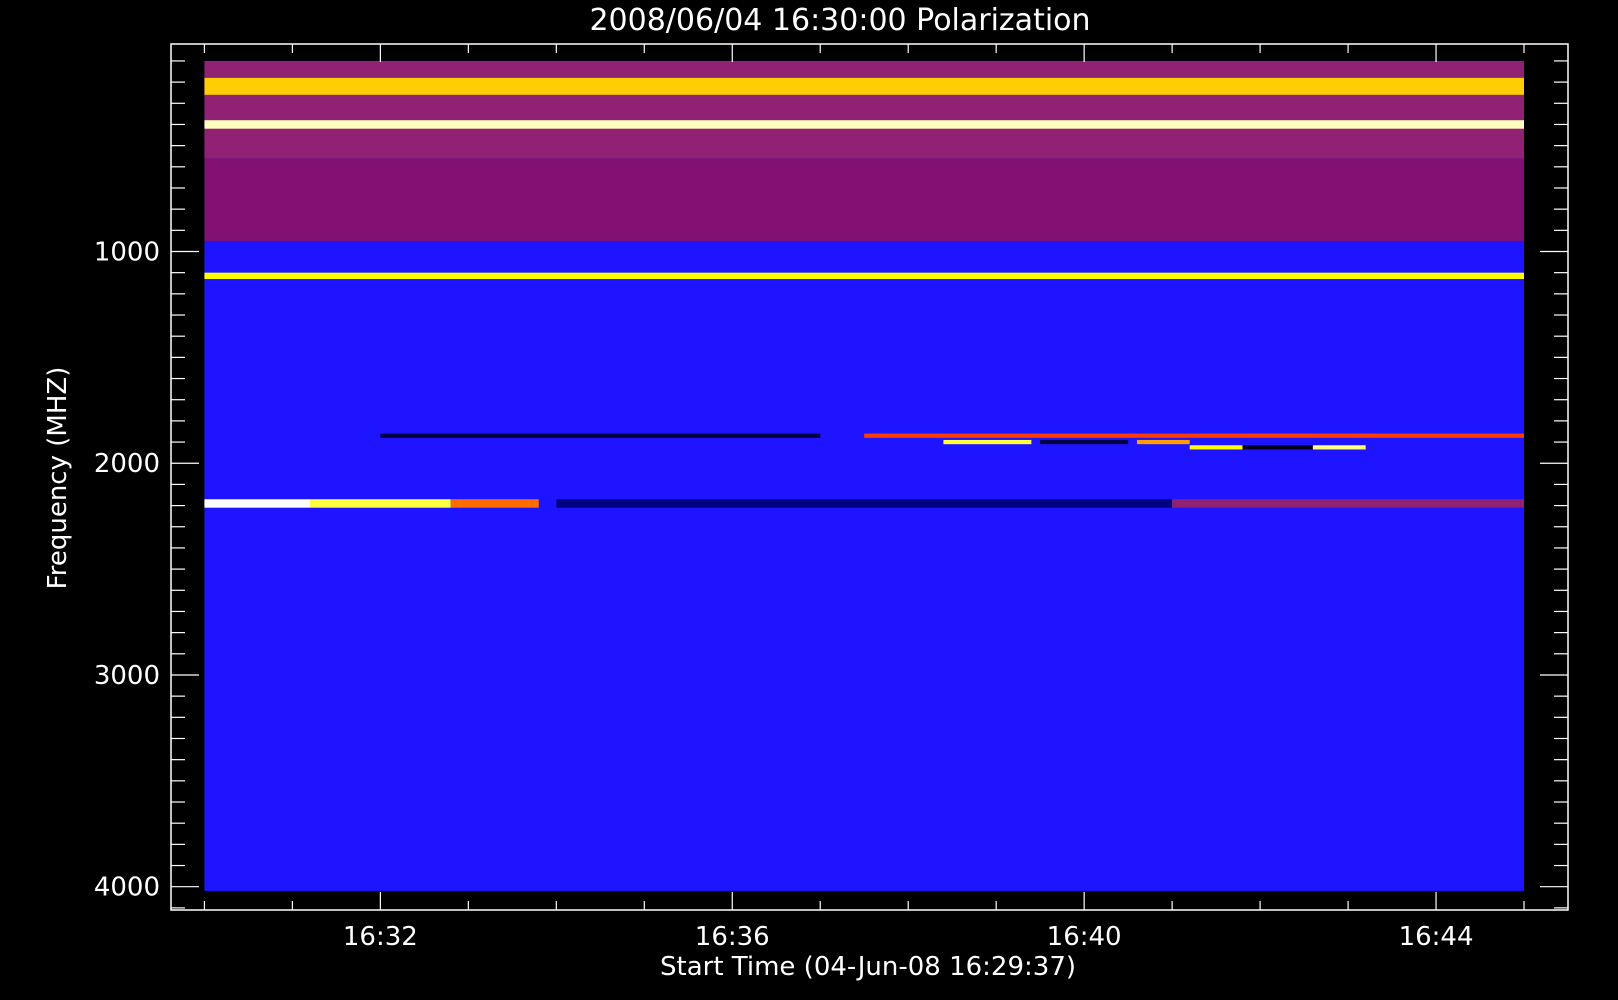  I want to click on x-tick-label: 16:44, so click(1436, 937).